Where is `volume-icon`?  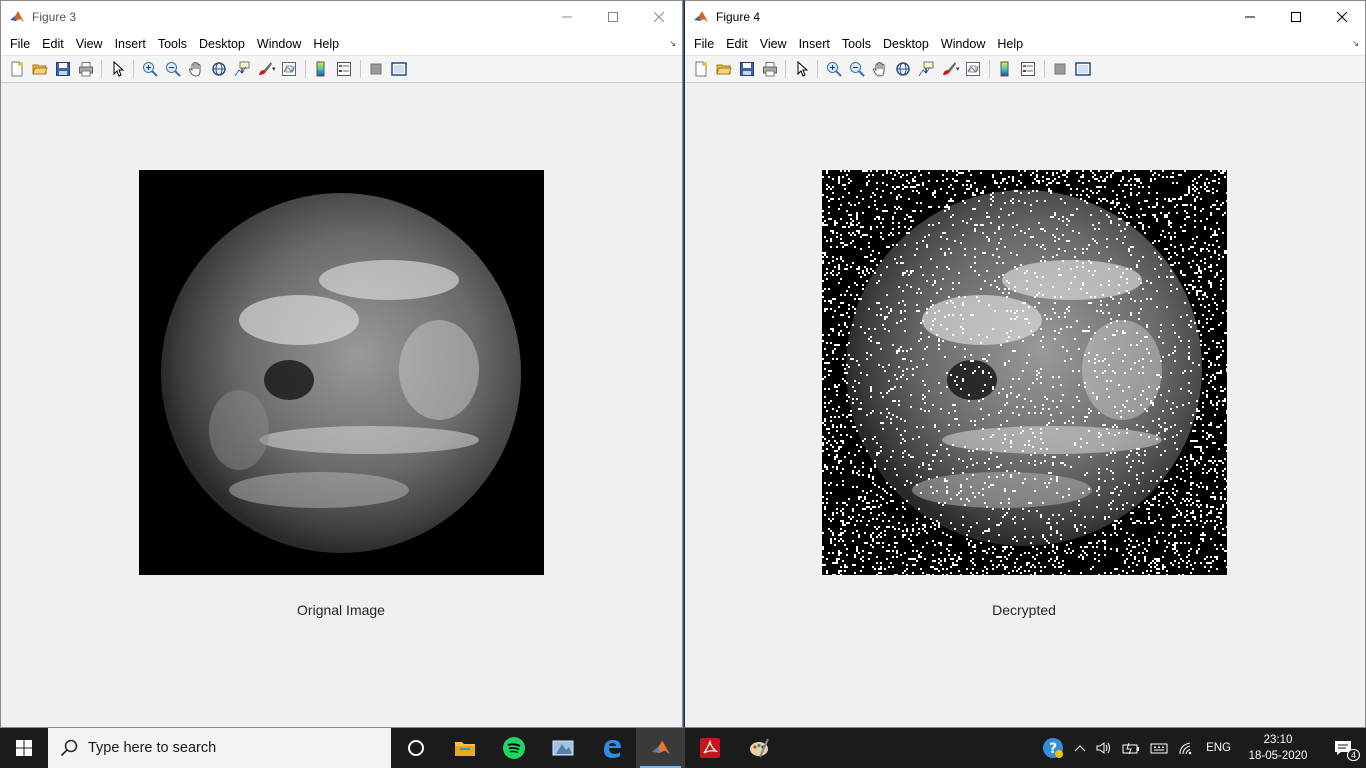 volume-icon is located at coordinates (1103, 748).